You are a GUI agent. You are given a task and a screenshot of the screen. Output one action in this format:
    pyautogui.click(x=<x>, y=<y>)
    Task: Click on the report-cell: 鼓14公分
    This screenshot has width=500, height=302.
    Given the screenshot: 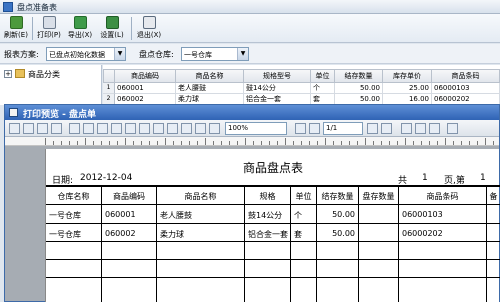 What is the action you would take?
    pyautogui.click(x=265, y=215)
    